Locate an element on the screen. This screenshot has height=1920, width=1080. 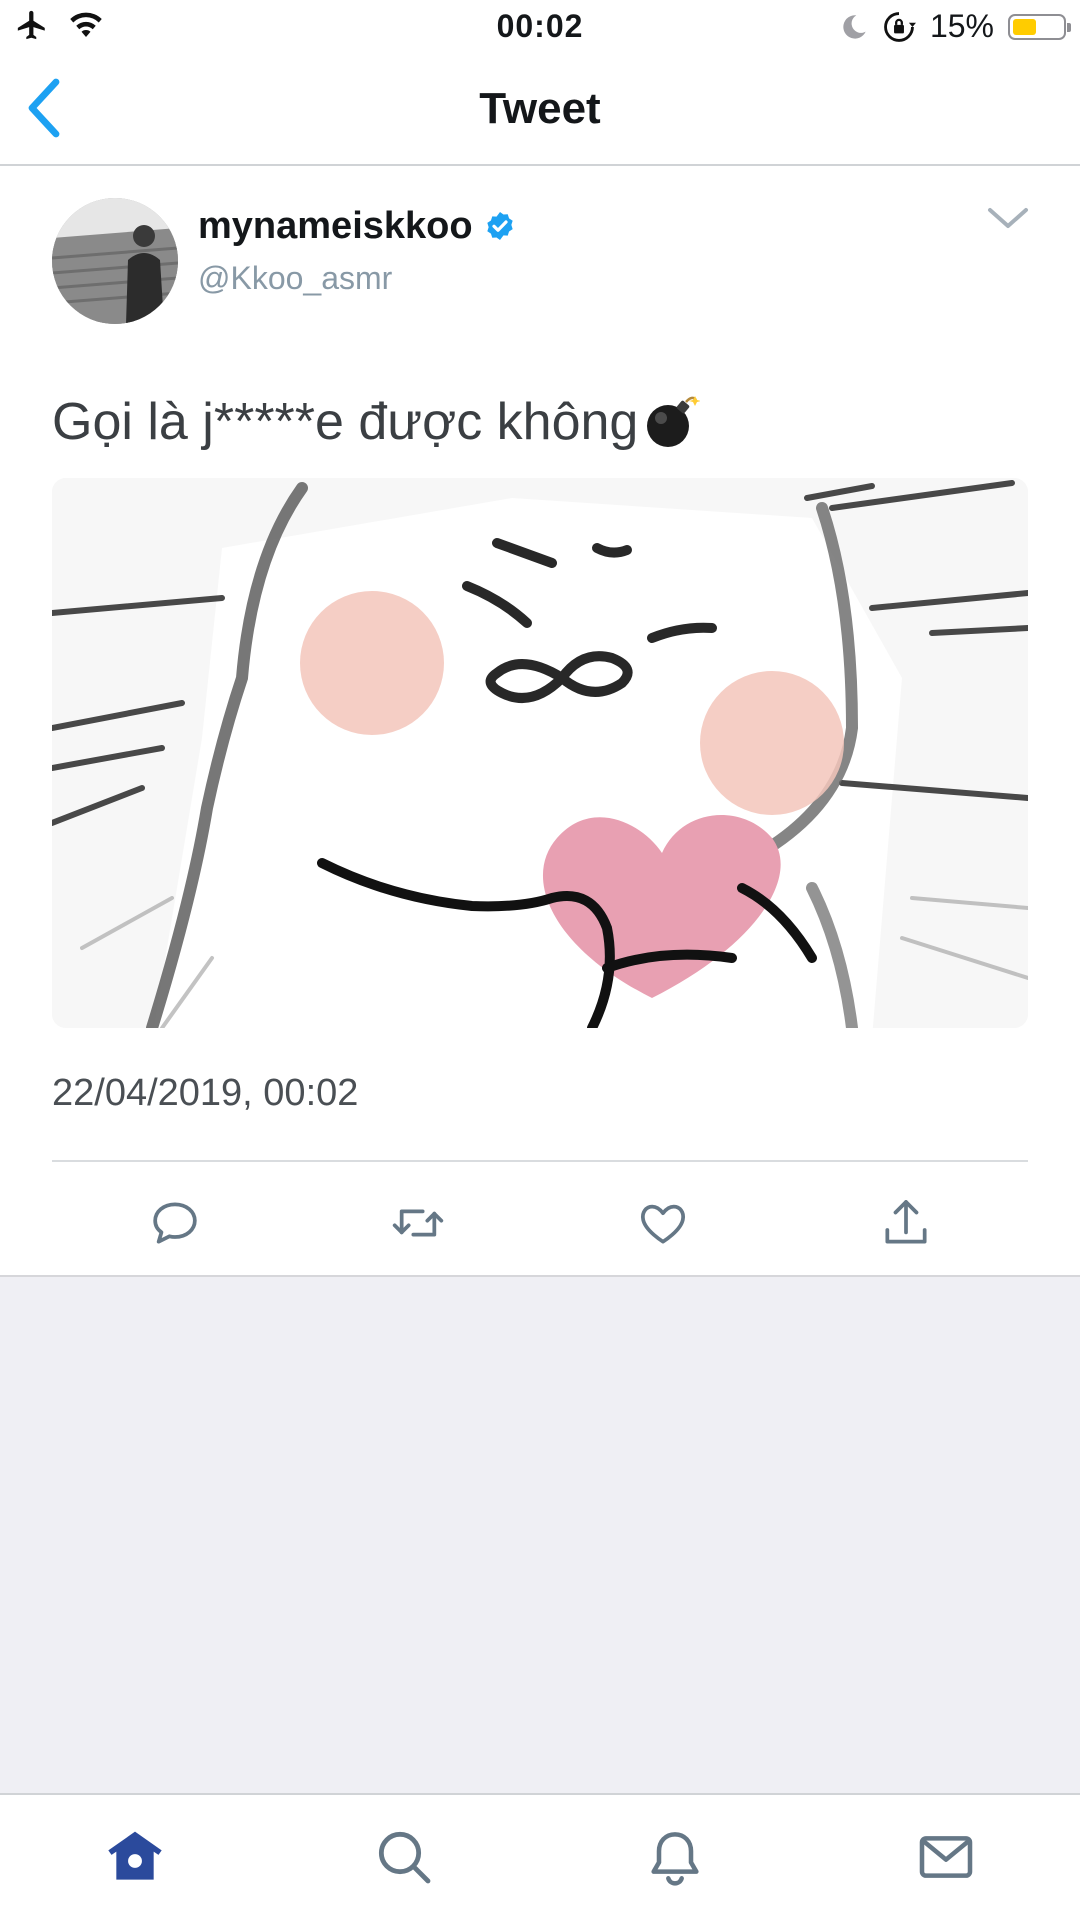
more-options-button is located at coordinates (1008, 222).